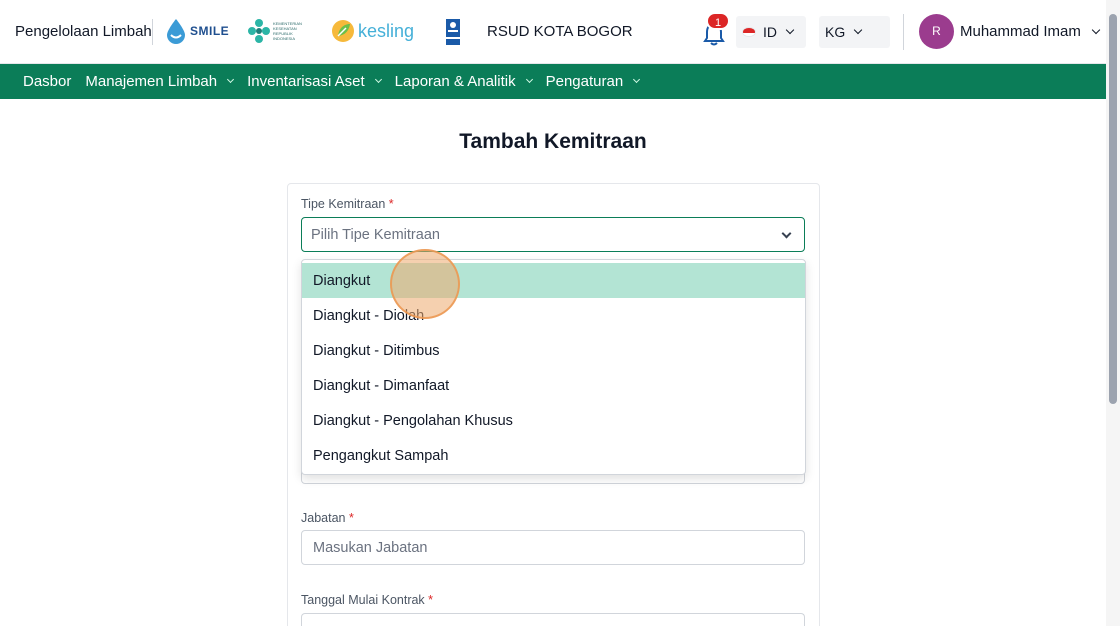 The height and width of the screenshot is (626, 1120). What do you see at coordinates (553, 420) in the screenshot?
I see `dropdown-option-diangkut-pengolahan-khusus: Diangkut - Pengolahan Khusus` at bounding box center [553, 420].